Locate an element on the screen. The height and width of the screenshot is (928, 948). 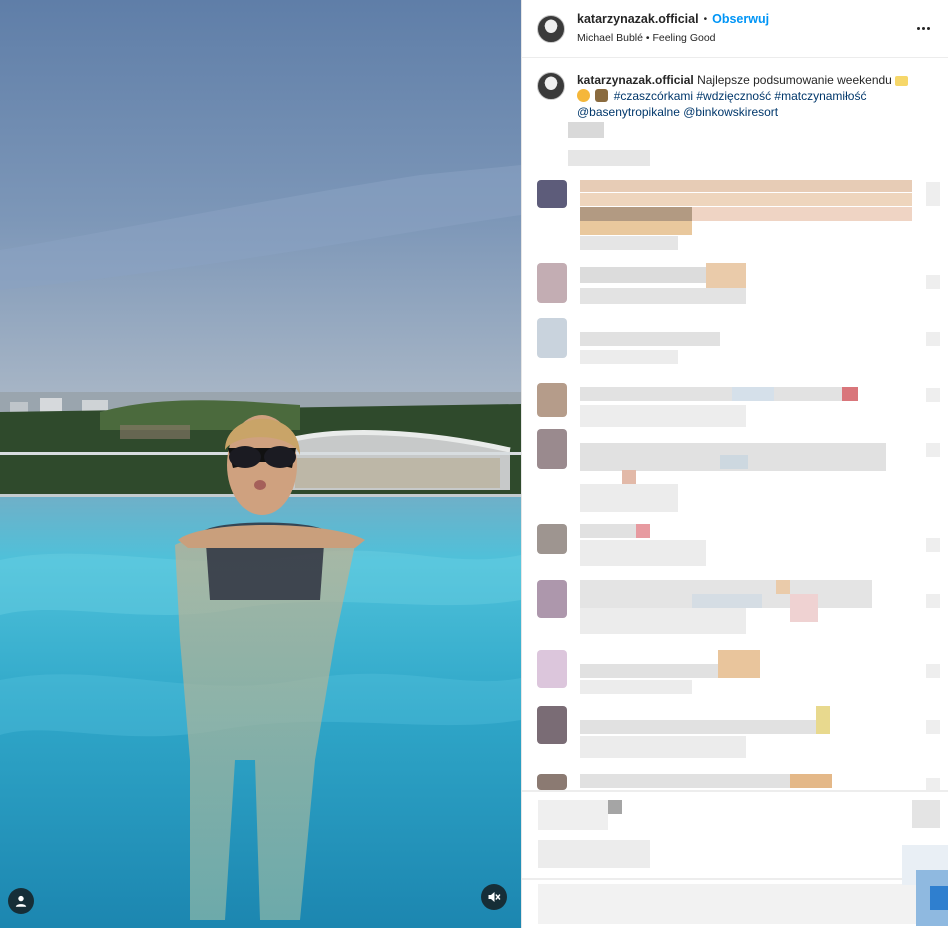
user-tag-icon is located at coordinates (21, 901).